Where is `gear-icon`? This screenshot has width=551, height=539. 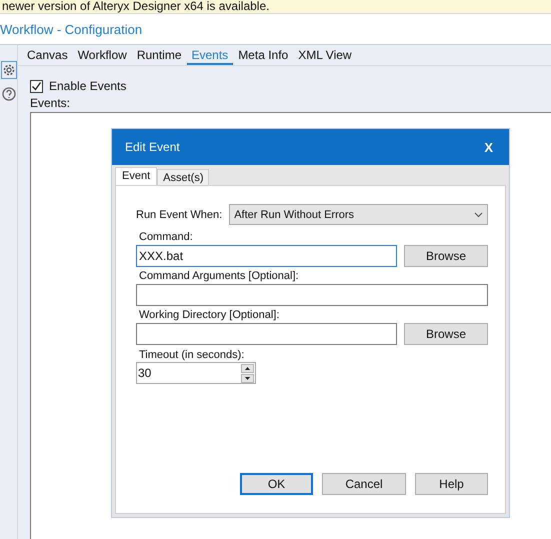
gear-icon is located at coordinates (8, 70).